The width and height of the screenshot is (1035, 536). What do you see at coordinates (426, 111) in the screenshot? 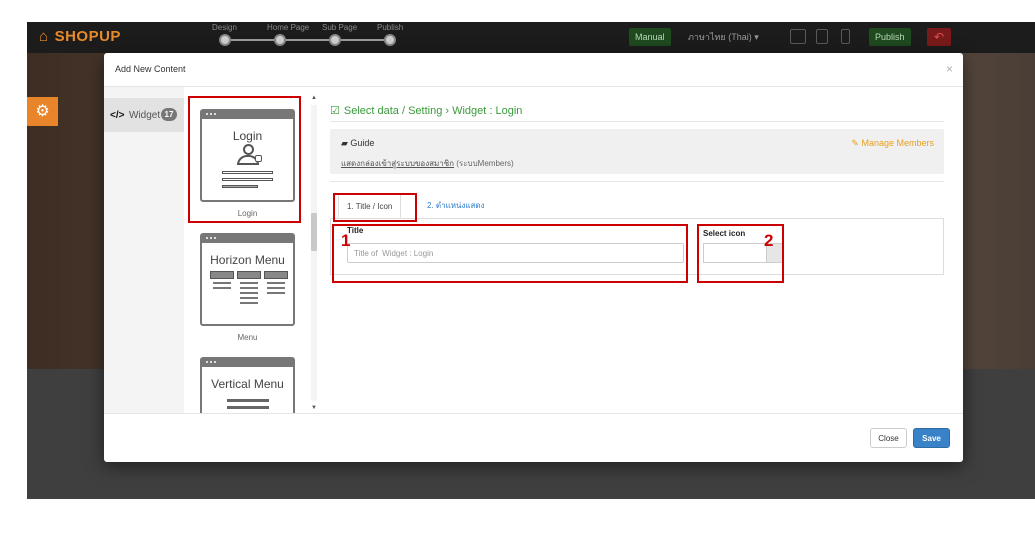
I see `breadcrumb: ☑ Select data / Setting › Widget : Login` at bounding box center [426, 111].